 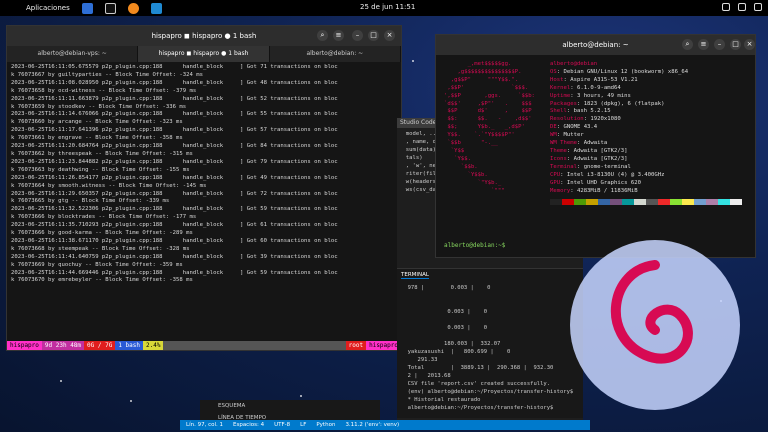 What do you see at coordinates (290, 406) in the screenshot?
I see `outline-section: ESQUEMA` at bounding box center [290, 406].